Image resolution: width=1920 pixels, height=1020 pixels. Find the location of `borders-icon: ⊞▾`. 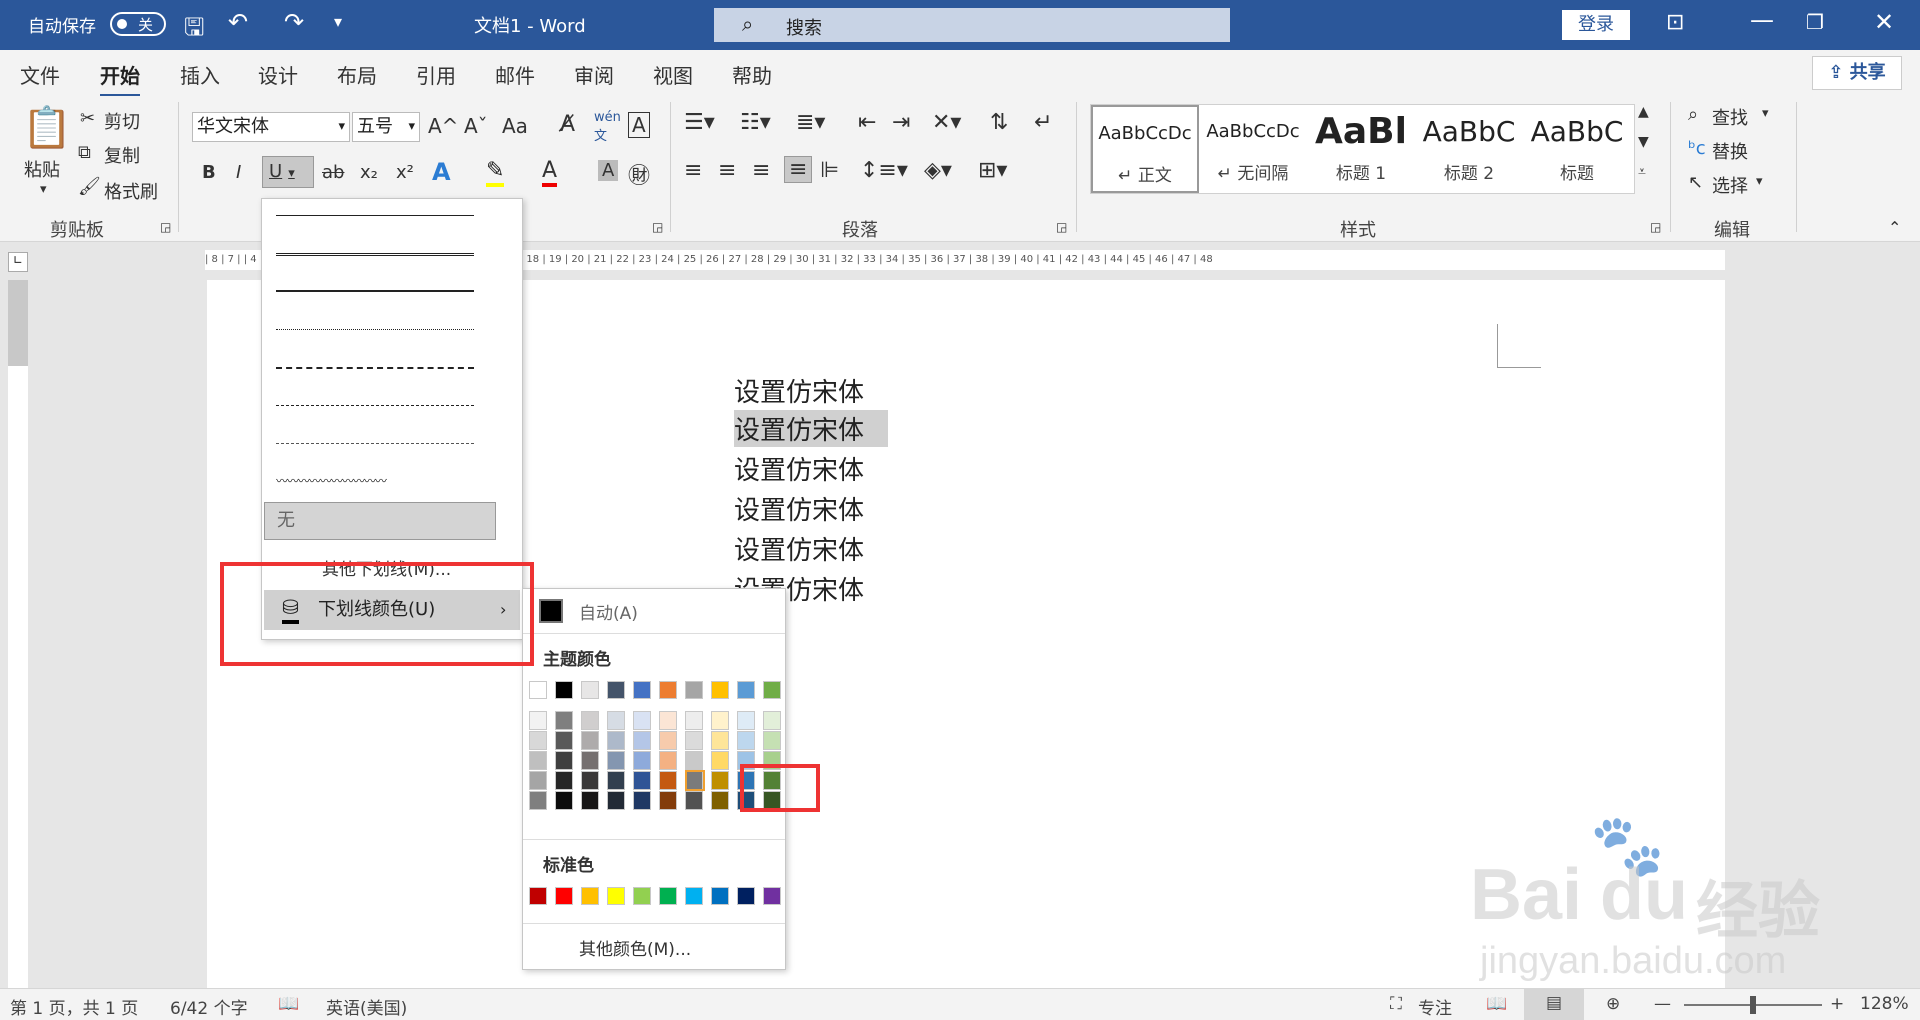

borders-icon: ⊞▾ is located at coordinates (992, 170).